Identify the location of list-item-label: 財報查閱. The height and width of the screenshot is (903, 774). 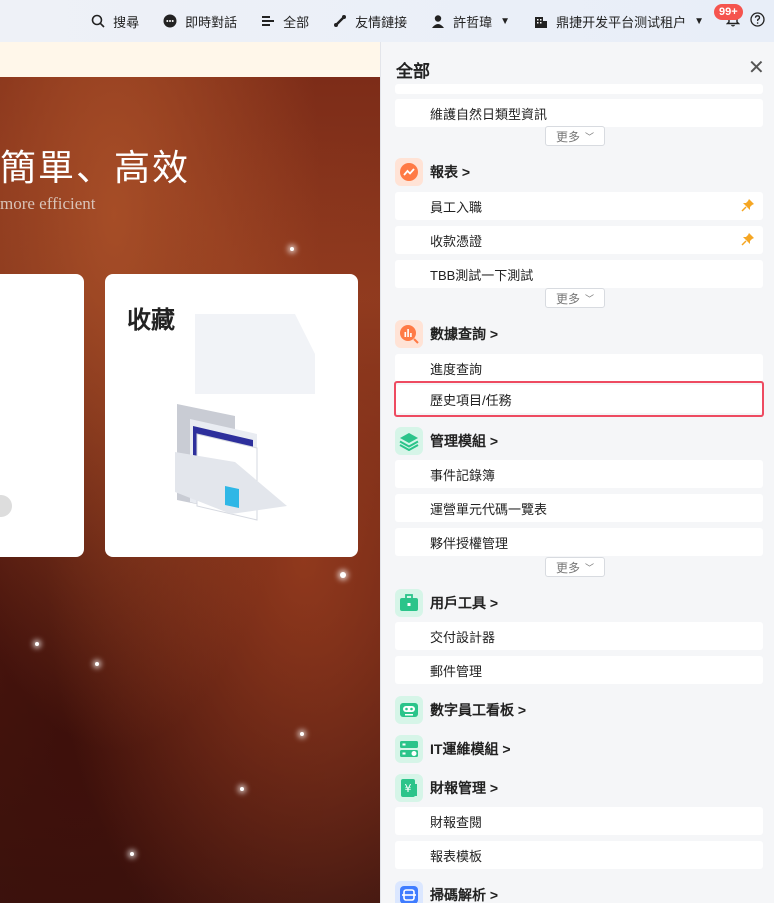
(456, 822).